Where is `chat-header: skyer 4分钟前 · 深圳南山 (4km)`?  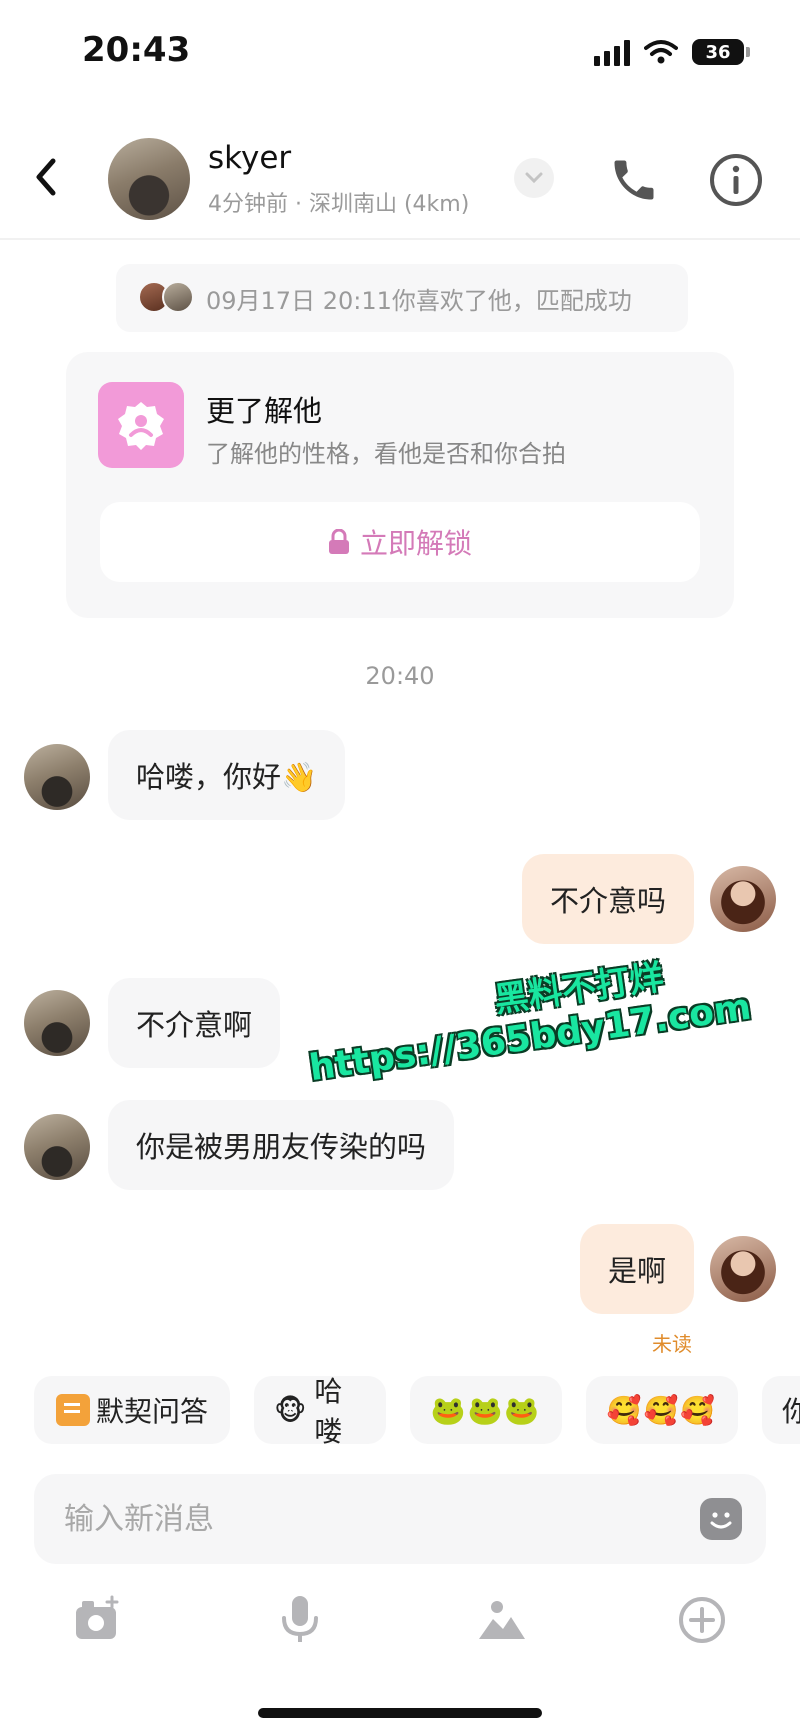
chat-header: skyer 4分钟前 · 深圳南山 (4km) is located at coordinates (400, 181).